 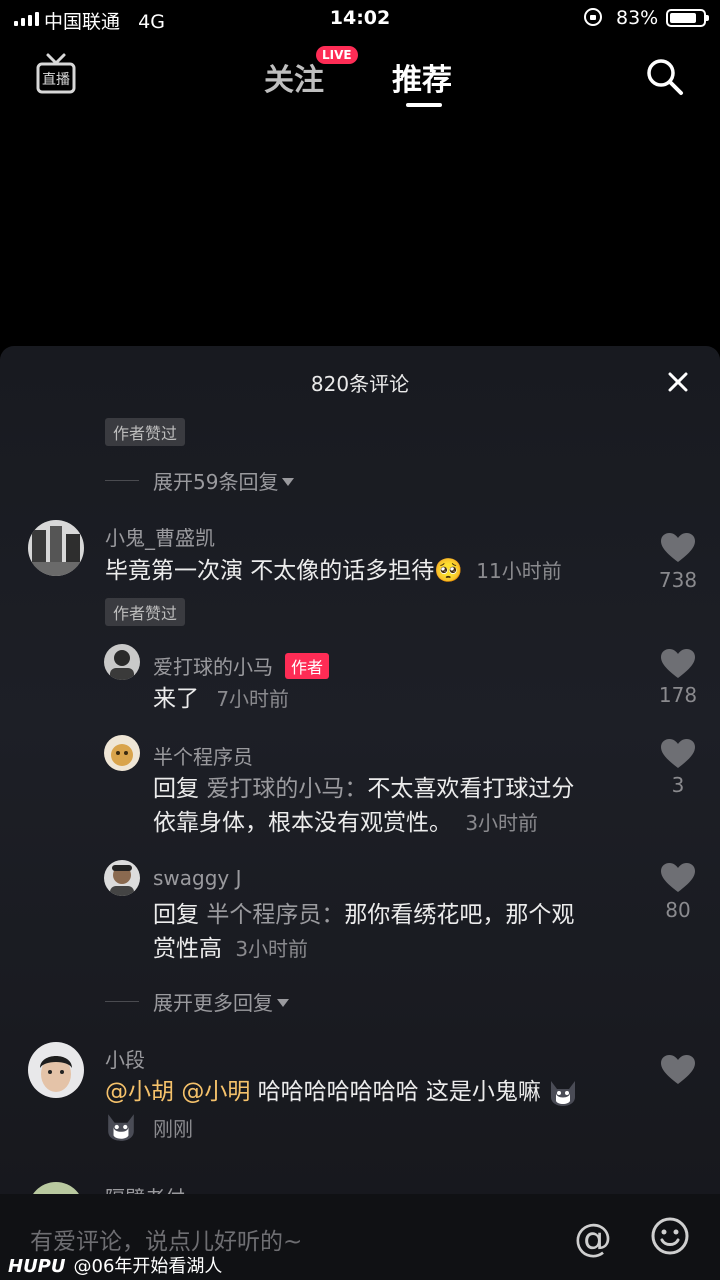 I want to click on reply-body: 不太喜欢看打球过分, so click(x=471, y=789).